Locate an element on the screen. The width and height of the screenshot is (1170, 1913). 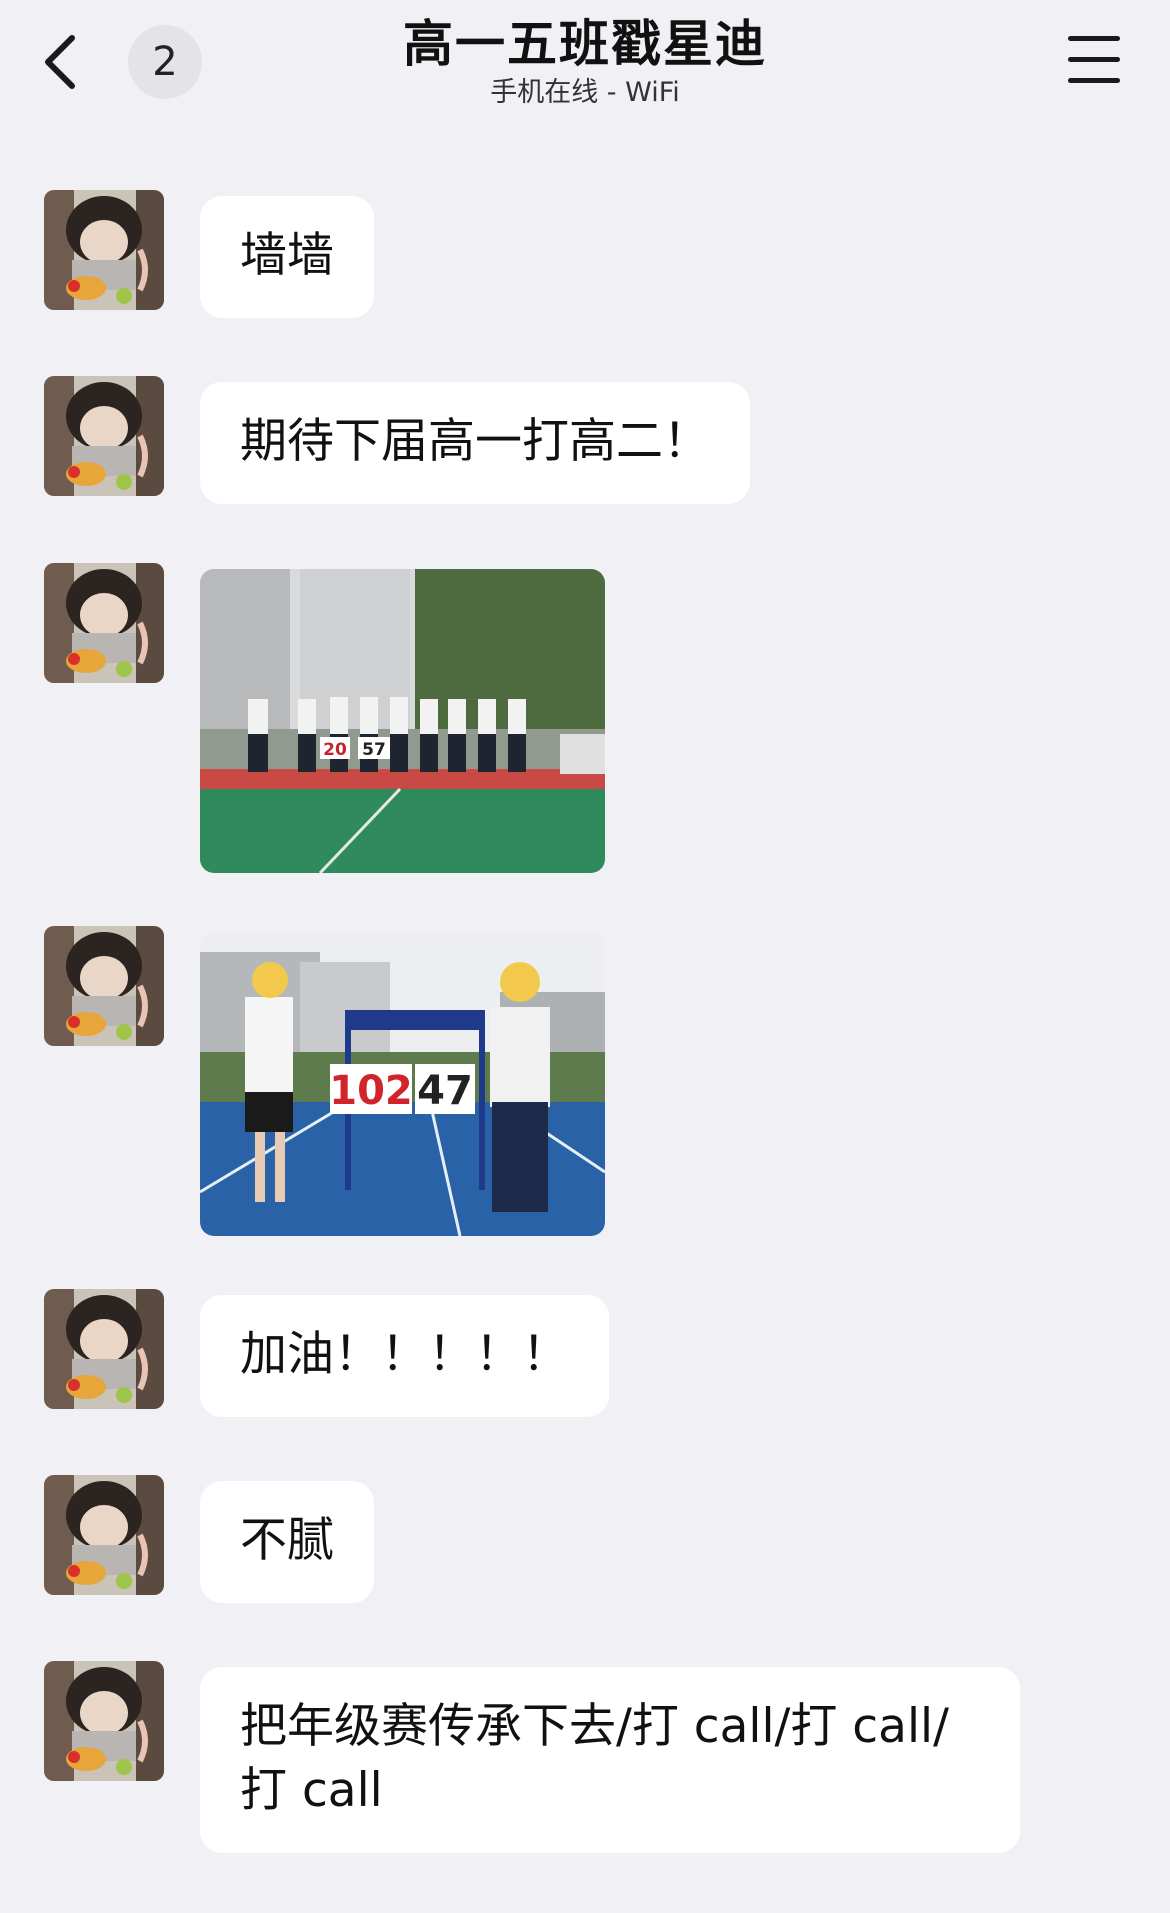
image-message-track-scoreboard: 102 47 is located at coordinates (402, 1084).